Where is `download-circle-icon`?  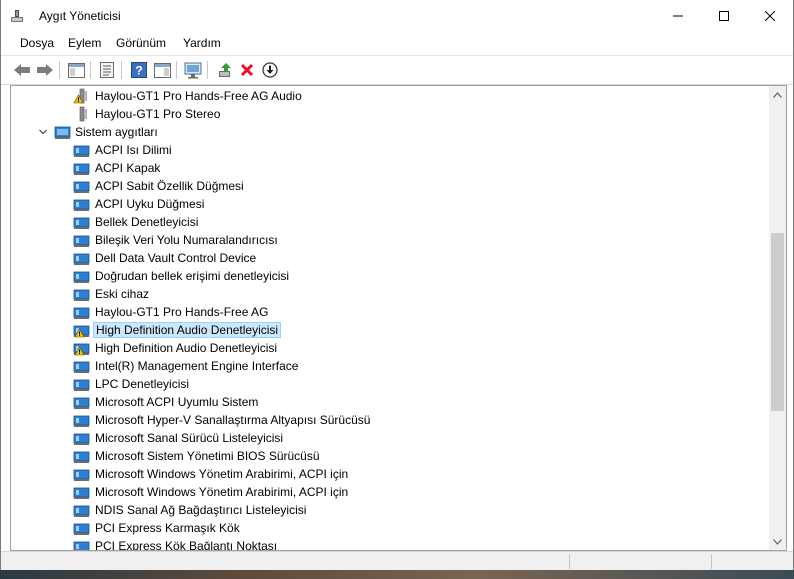 download-circle-icon is located at coordinates (270, 70).